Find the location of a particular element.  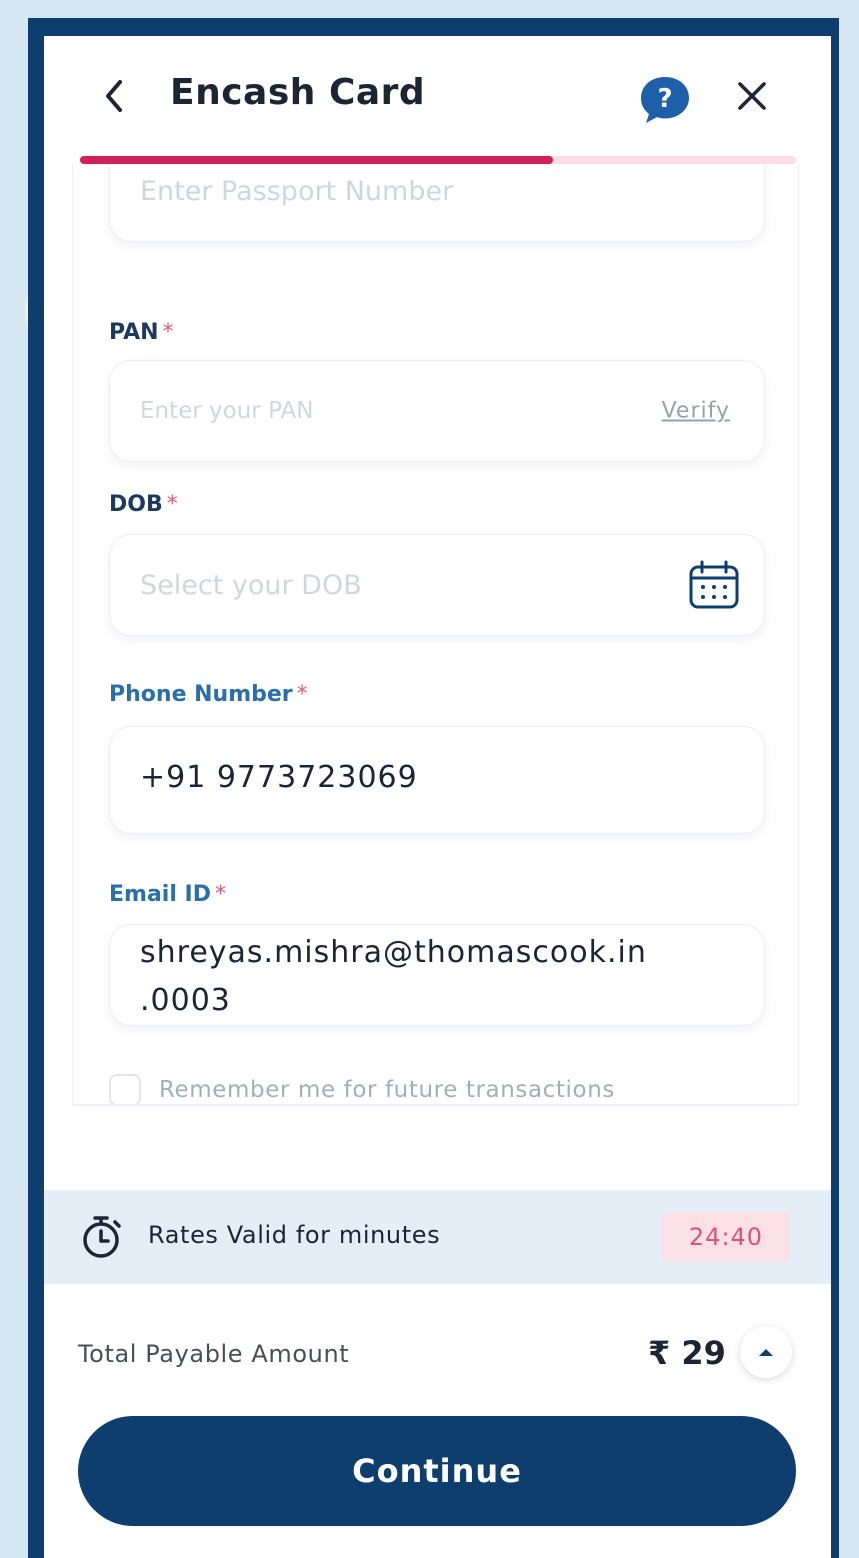

total-payable-amount: ₹ 29 is located at coordinates (687, 1353).